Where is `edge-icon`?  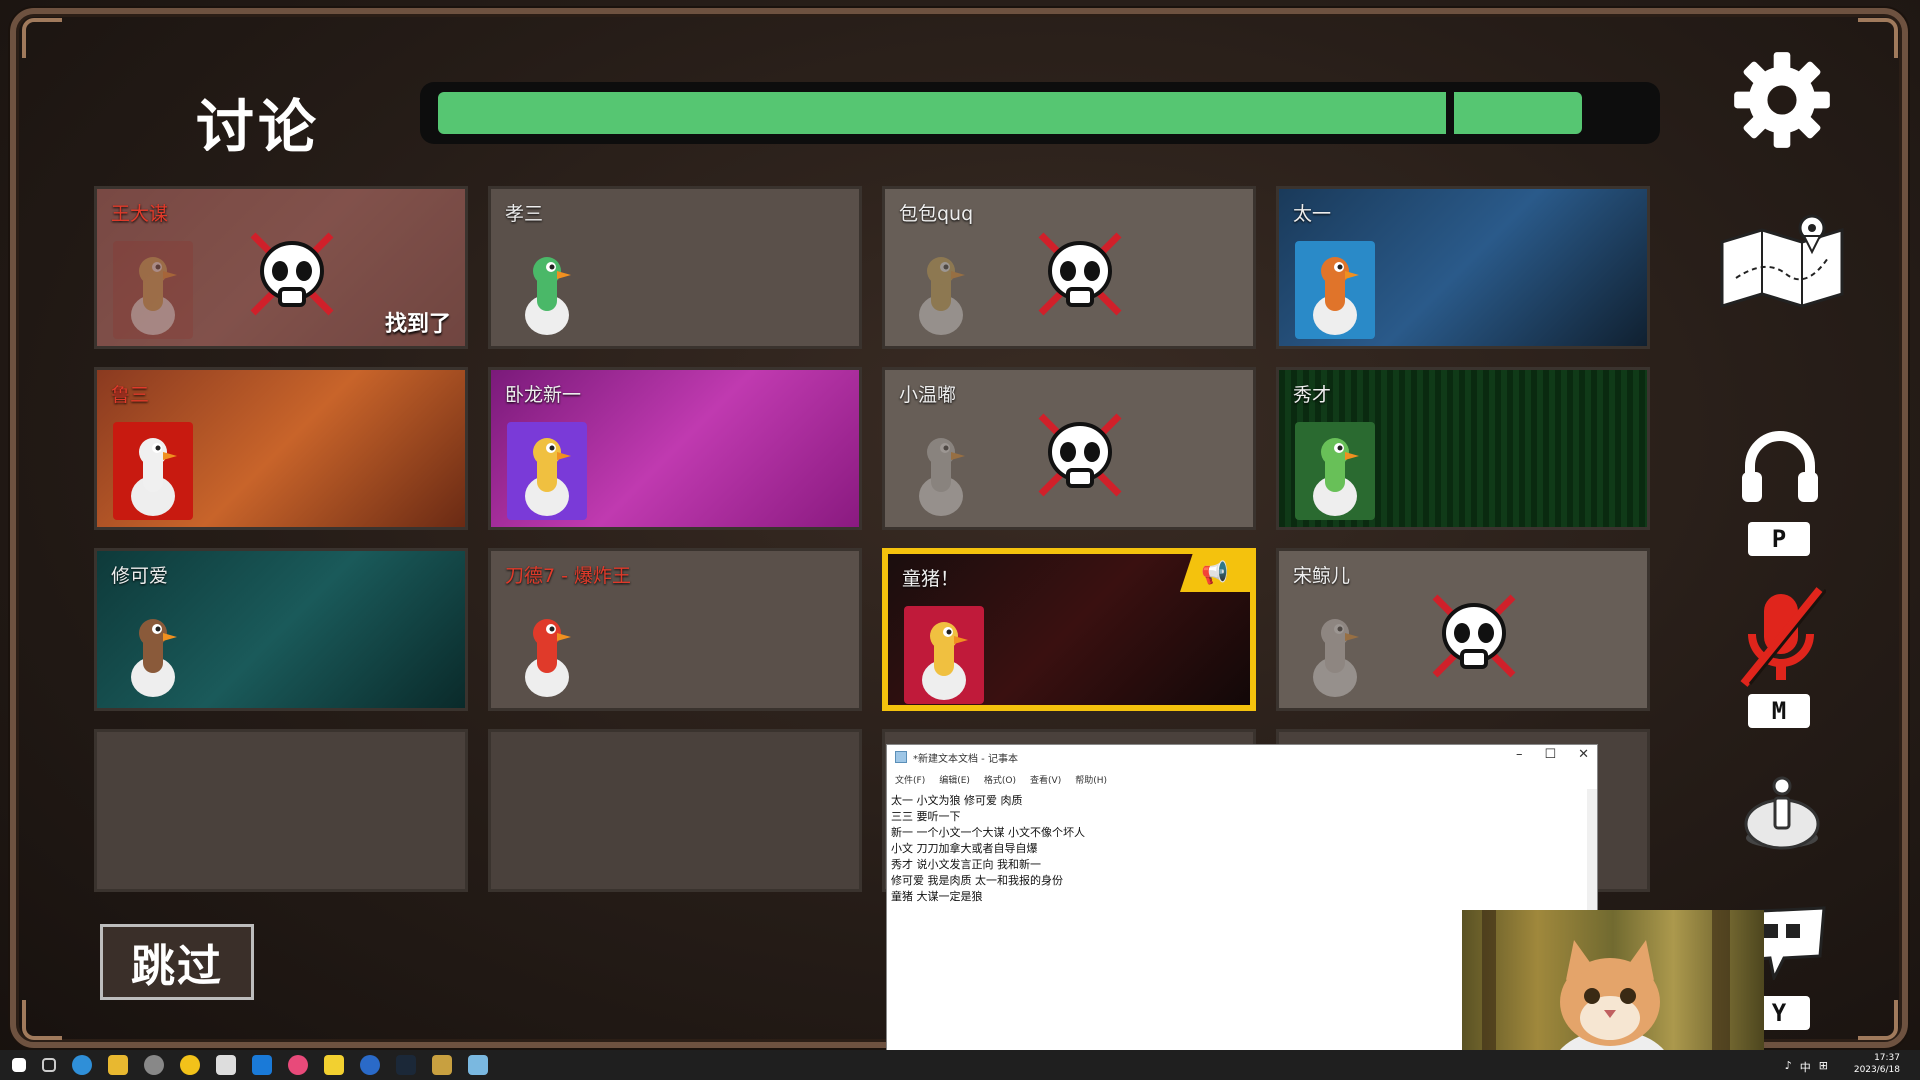 edge-icon is located at coordinates (82, 1065).